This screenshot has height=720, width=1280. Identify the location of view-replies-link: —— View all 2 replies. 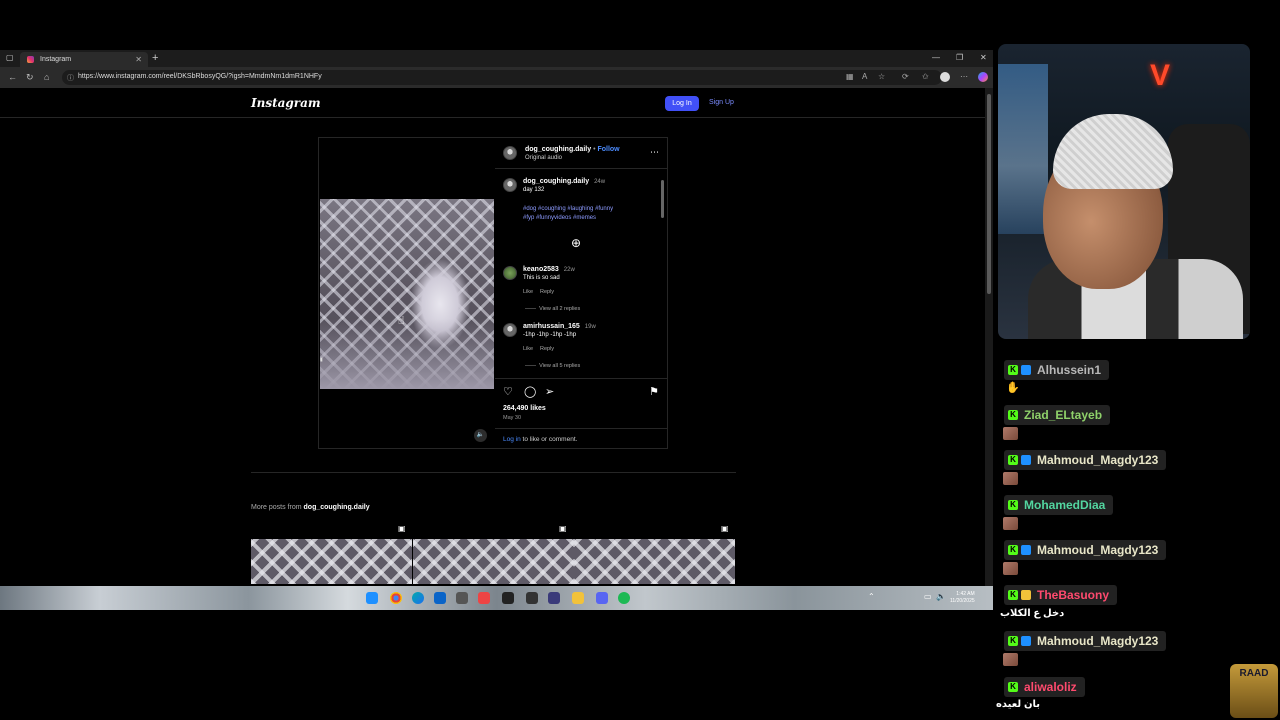
(552, 309).